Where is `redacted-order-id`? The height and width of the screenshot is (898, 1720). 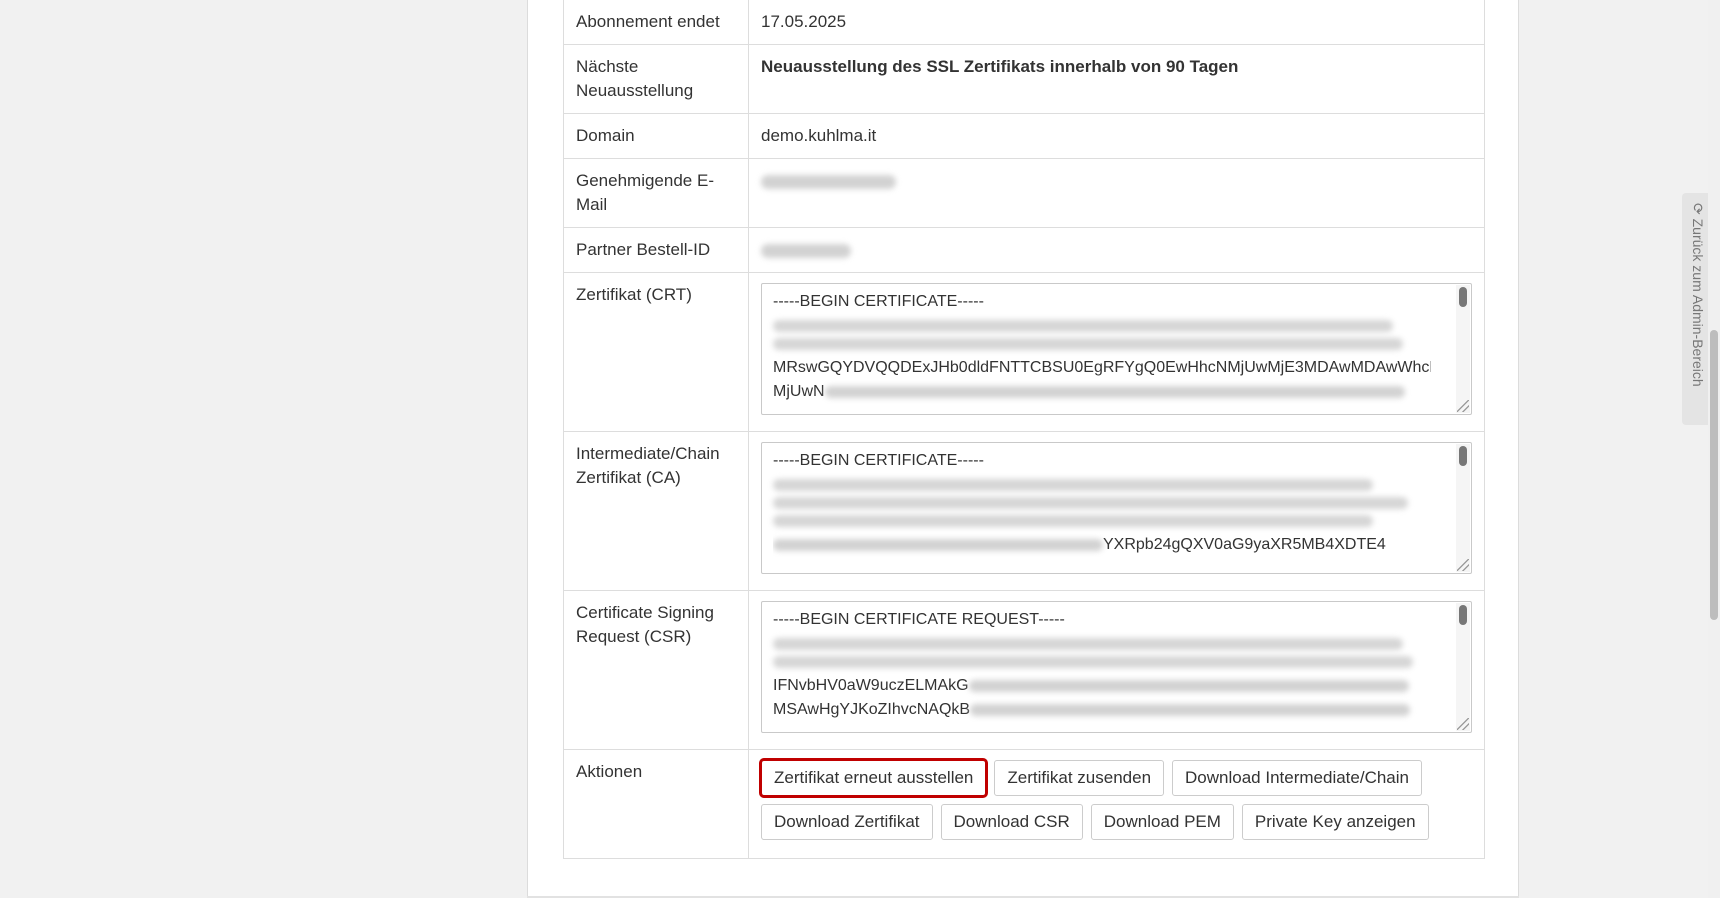 redacted-order-id is located at coordinates (806, 250).